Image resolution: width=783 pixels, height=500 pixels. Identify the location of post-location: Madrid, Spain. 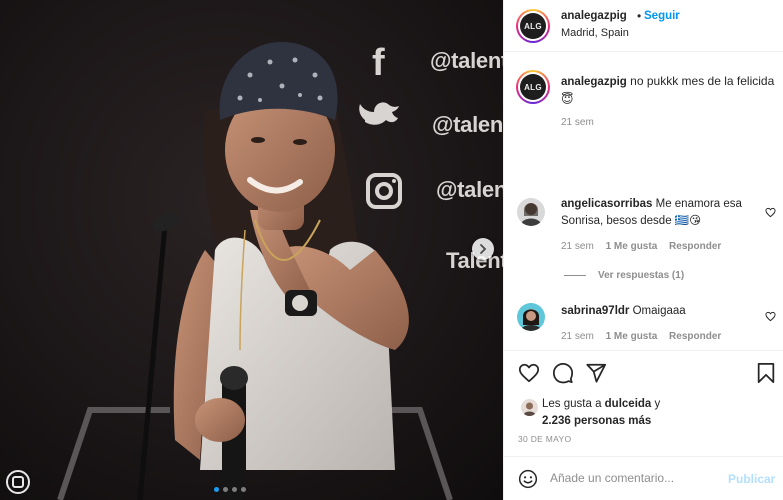
(595, 33).